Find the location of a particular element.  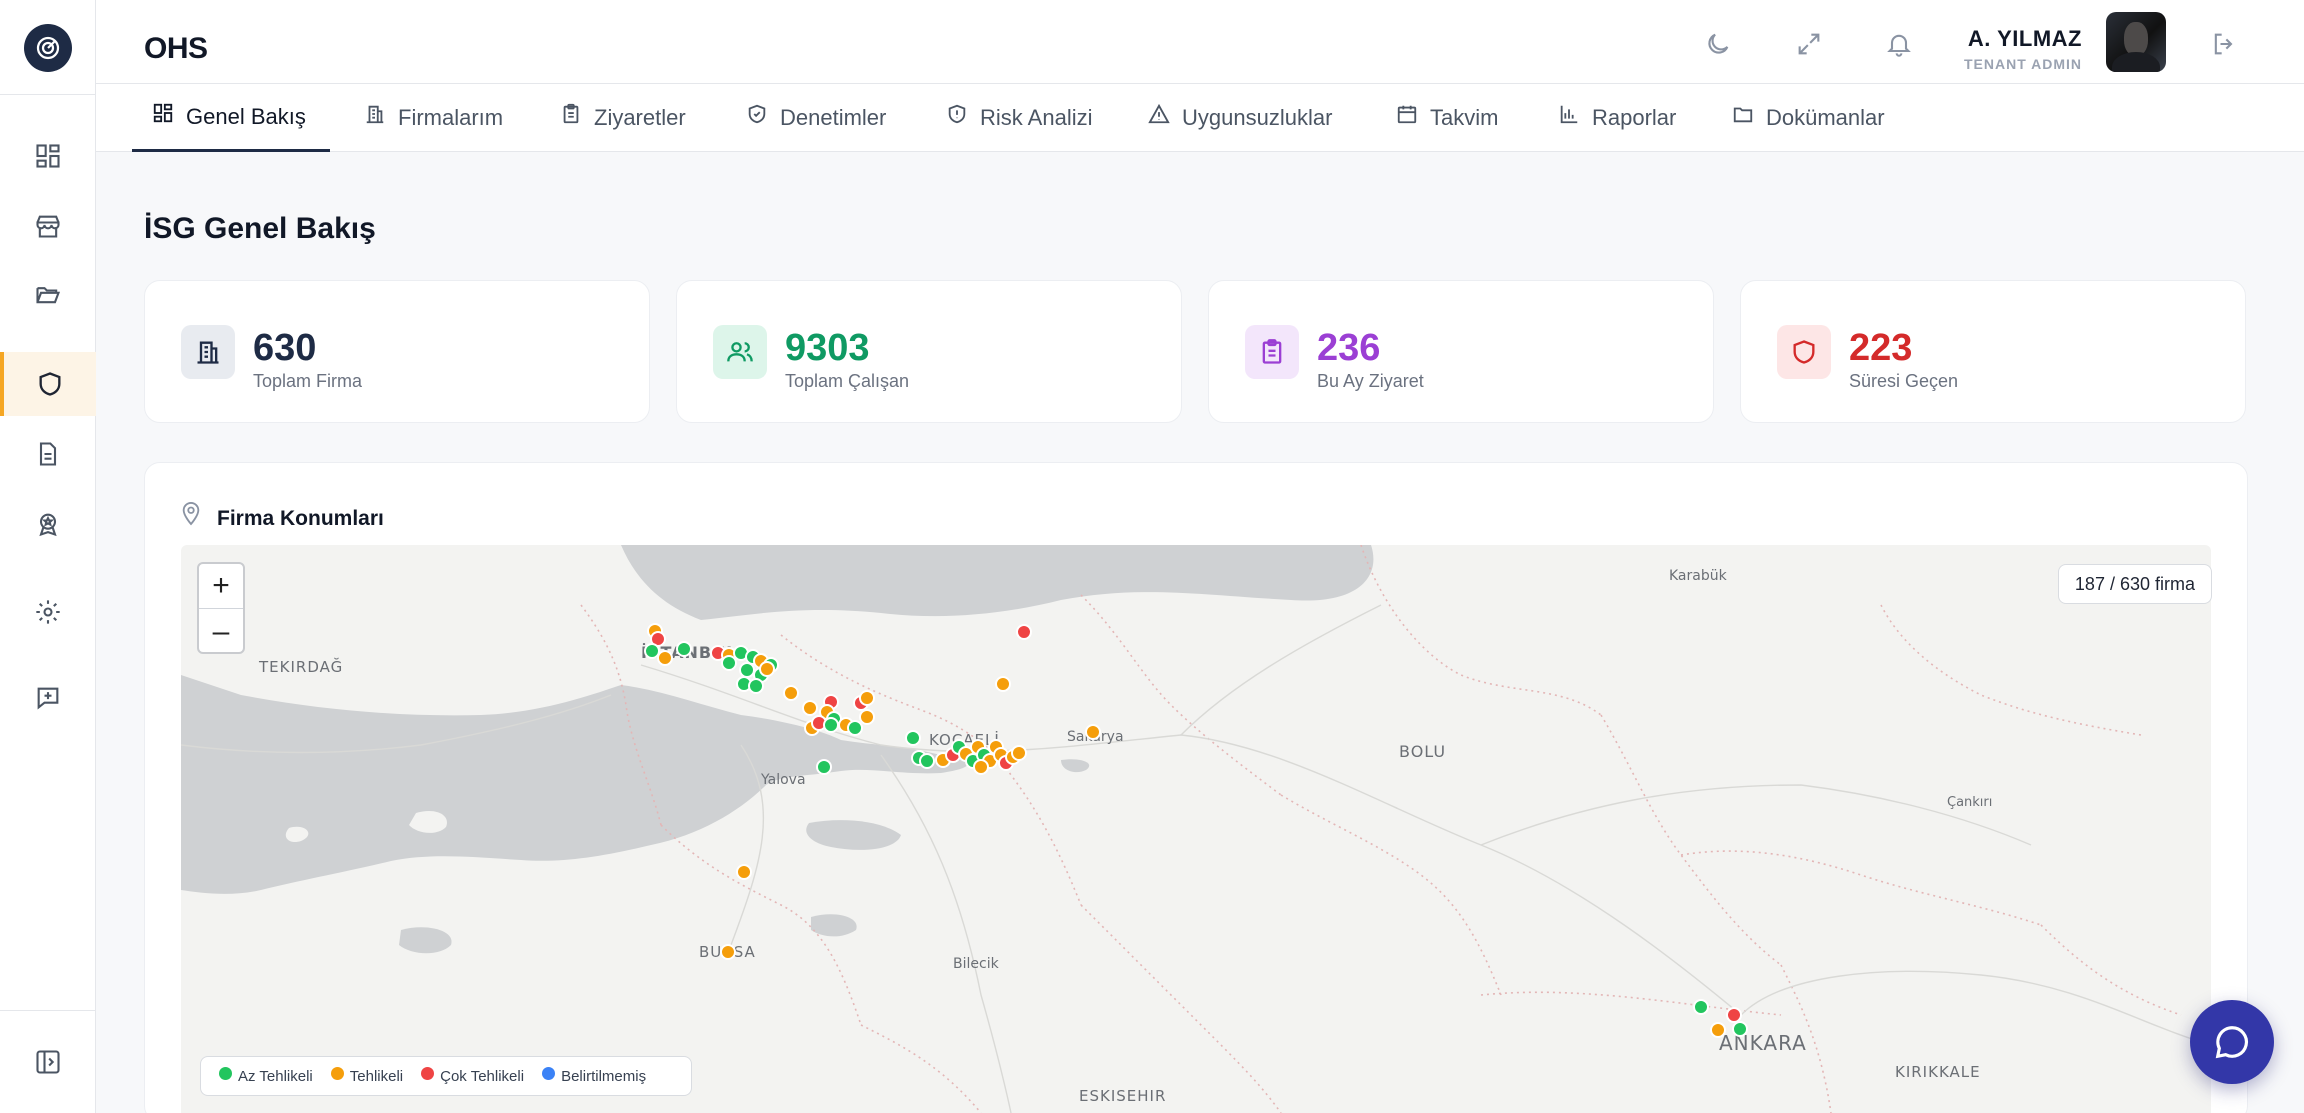

folder-open-icon is located at coordinates (48, 295).